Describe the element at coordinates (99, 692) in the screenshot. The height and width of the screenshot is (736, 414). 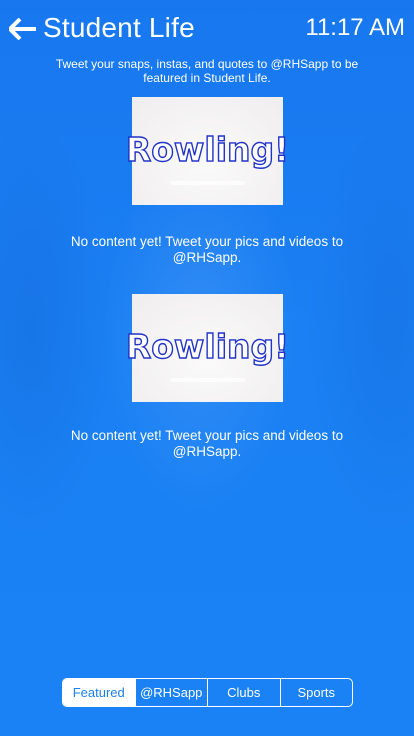
I see `tab-featured: Featured` at that location.